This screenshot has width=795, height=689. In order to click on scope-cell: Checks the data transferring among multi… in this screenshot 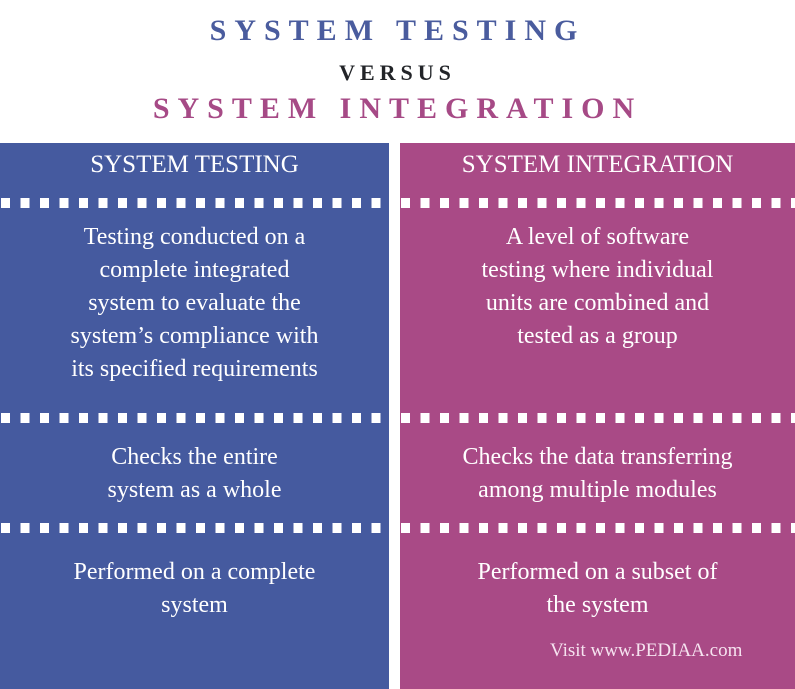, I will do `click(597, 473)`.